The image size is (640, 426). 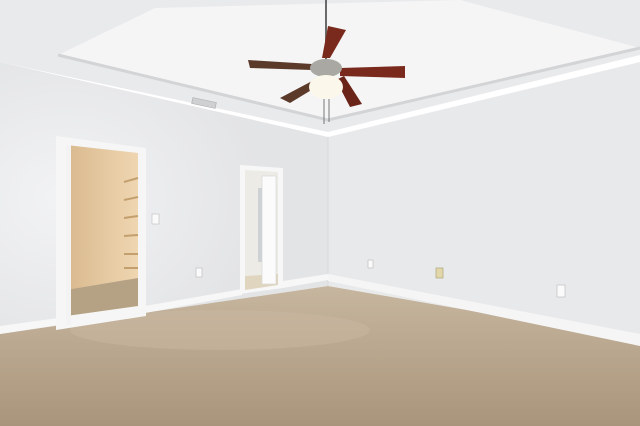 I want to click on outlet-left, so click(x=199, y=272).